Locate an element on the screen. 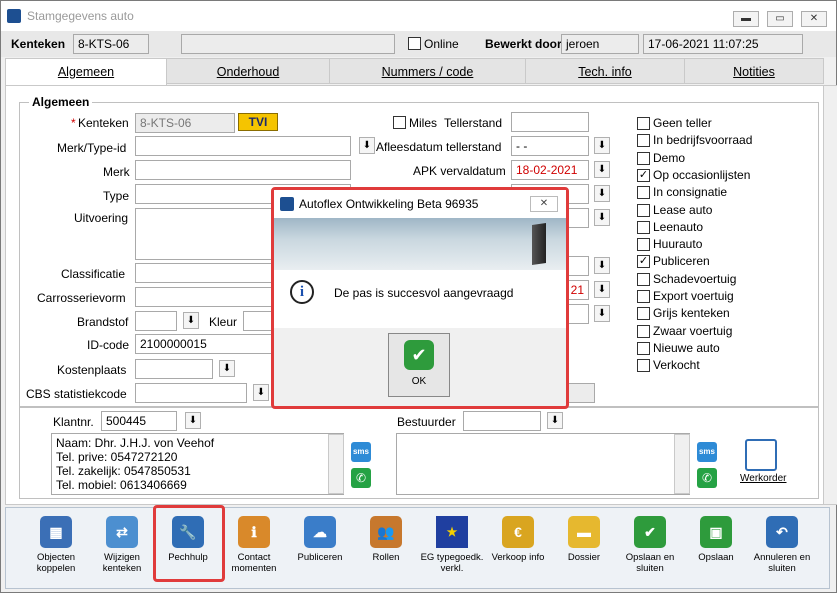 The image size is (837, 593). toolbar-button: € Verkoop info is located at coordinates (518, 539).